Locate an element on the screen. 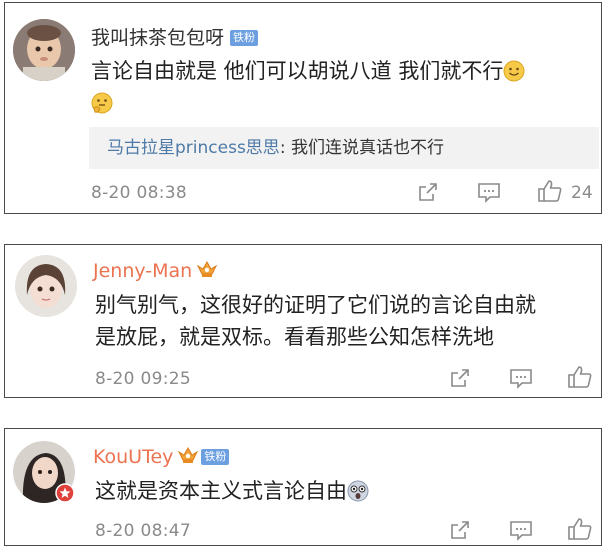  girl-avatar-image is located at coordinates (46, 286).